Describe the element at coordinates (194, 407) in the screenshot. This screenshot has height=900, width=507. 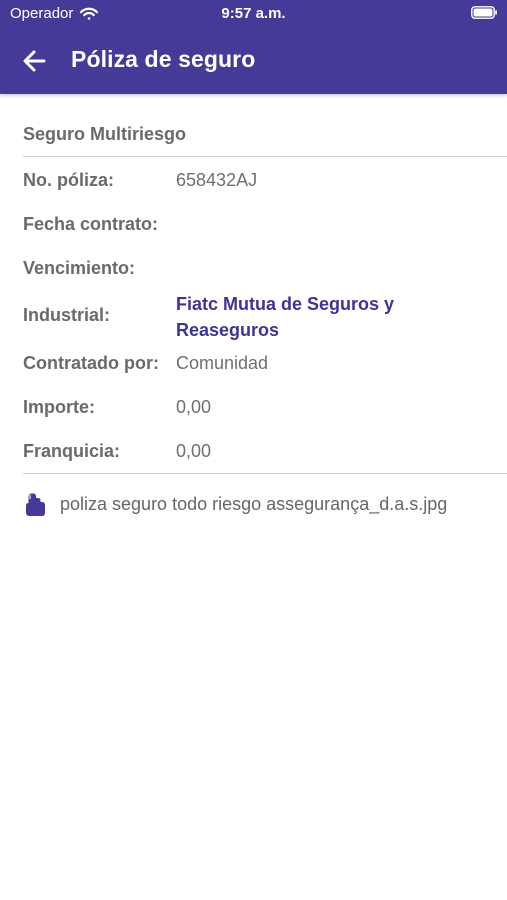
I see `field-value-amount: 0,00` at that location.